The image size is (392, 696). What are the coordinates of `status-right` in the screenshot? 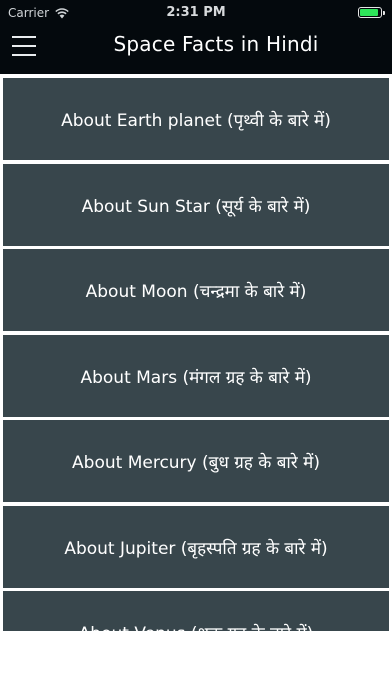 It's located at (371, 12).